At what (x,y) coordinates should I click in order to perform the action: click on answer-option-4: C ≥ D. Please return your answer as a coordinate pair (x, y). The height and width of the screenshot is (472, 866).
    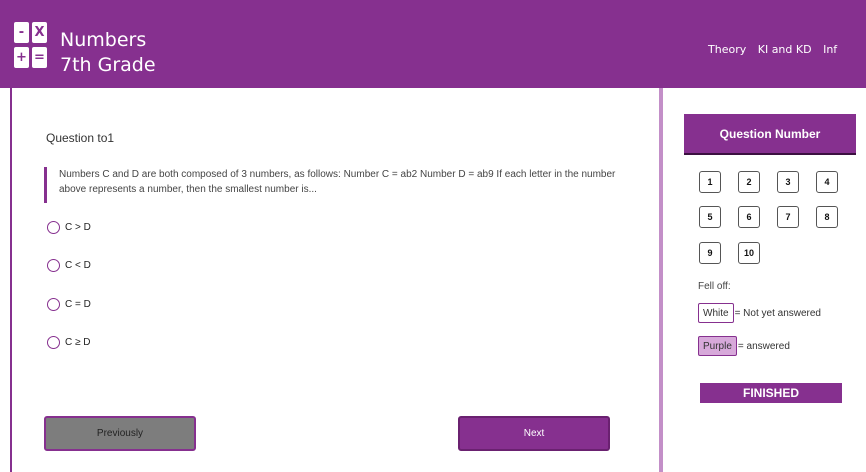
    Looking at the image, I should click on (69, 342).